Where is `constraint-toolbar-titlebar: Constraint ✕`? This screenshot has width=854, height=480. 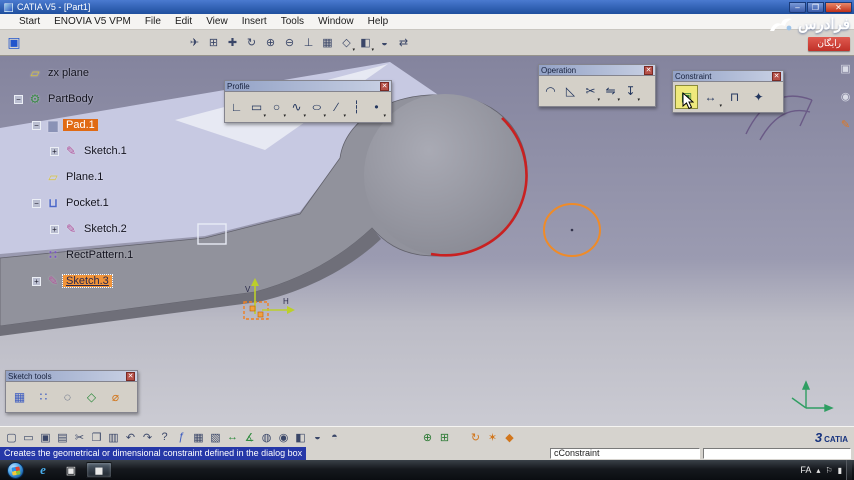
constraint-toolbar-titlebar: Constraint ✕ is located at coordinates (728, 76).